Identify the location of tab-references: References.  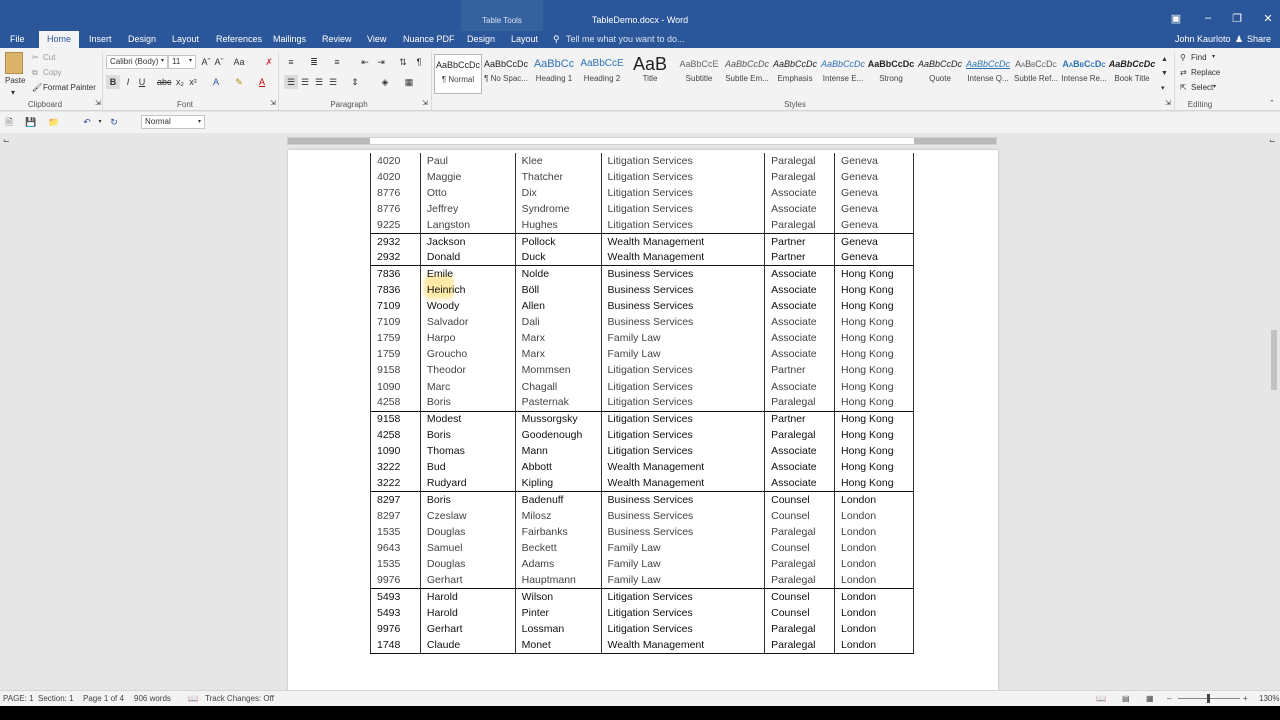
(239, 39).